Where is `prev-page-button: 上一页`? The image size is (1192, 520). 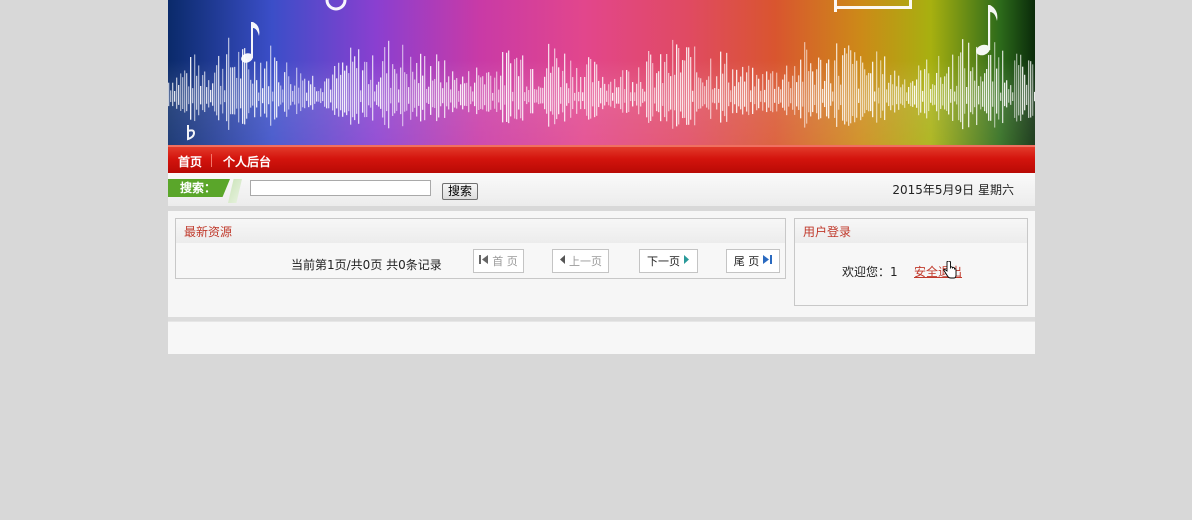 prev-page-button: 上一页 is located at coordinates (580, 261).